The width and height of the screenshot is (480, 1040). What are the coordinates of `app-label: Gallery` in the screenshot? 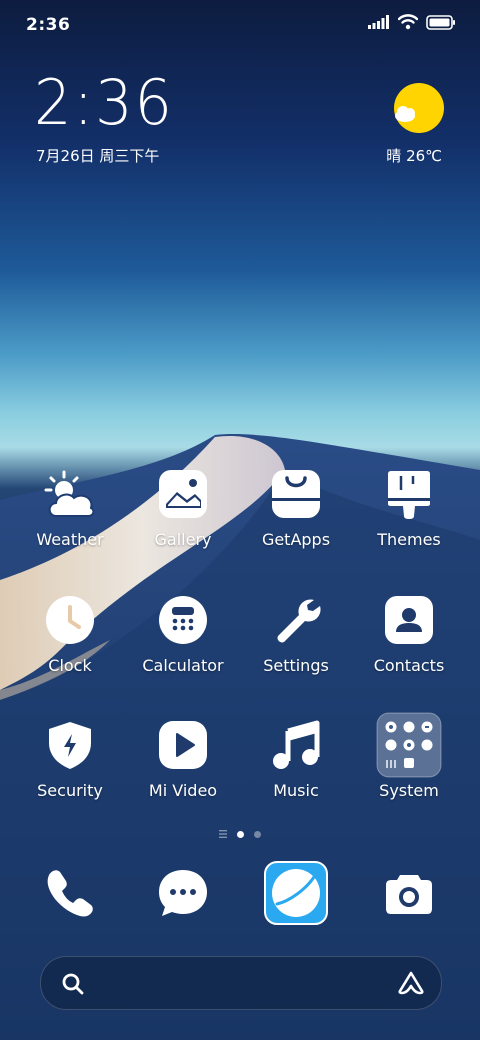 It's located at (183, 539).